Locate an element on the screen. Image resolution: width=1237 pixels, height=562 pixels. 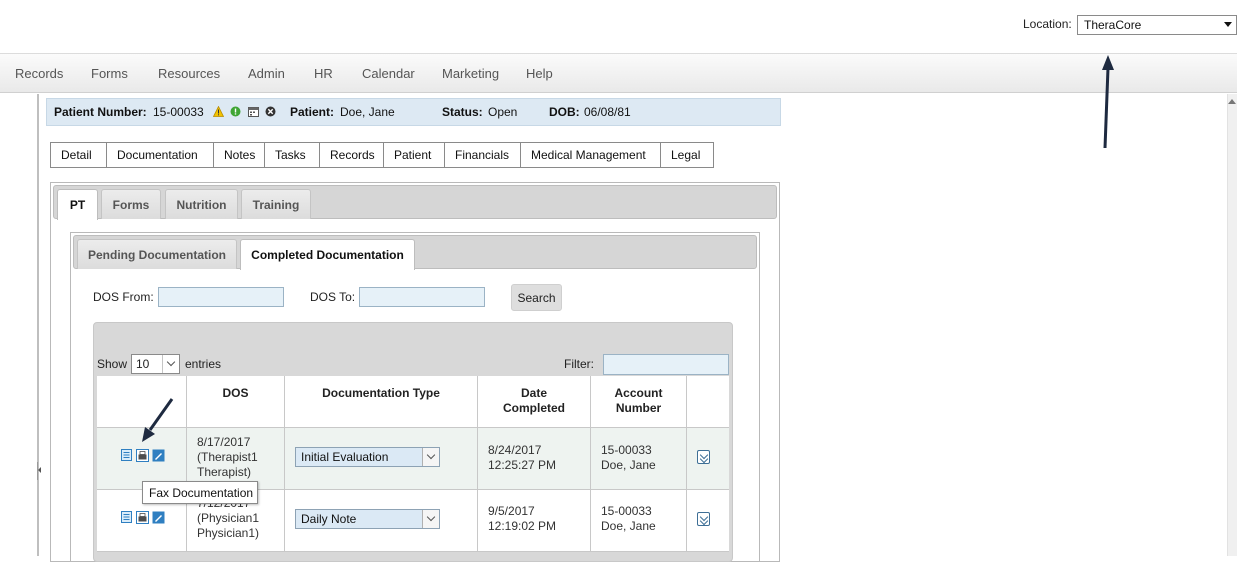
dropdown-arrow-icon is located at coordinates (1228, 24).